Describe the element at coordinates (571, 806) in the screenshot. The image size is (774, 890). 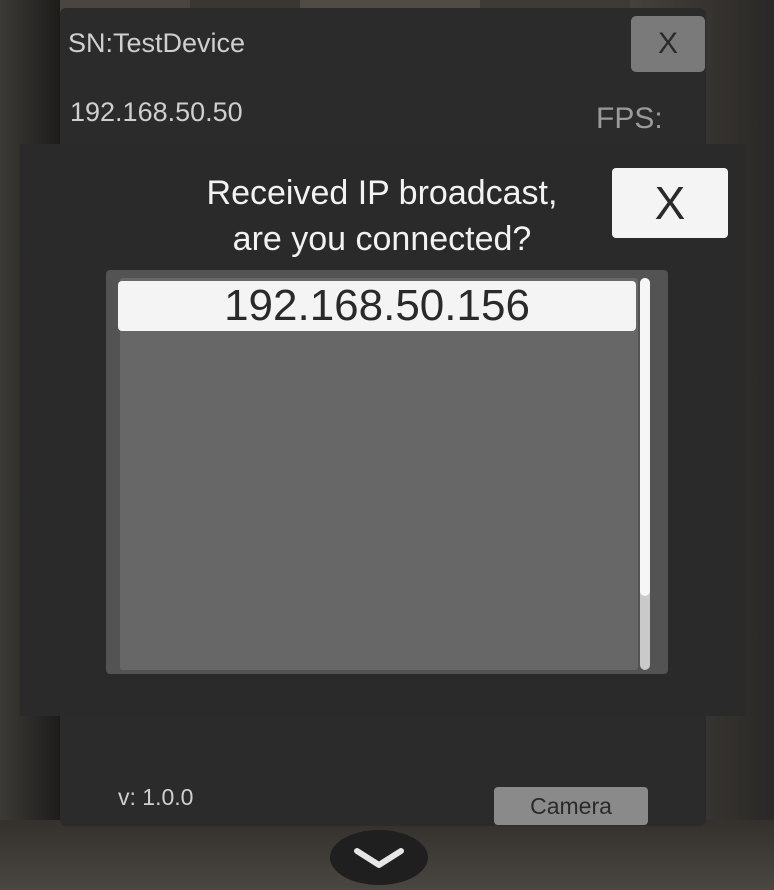
I see `camera-button: Camera` at that location.